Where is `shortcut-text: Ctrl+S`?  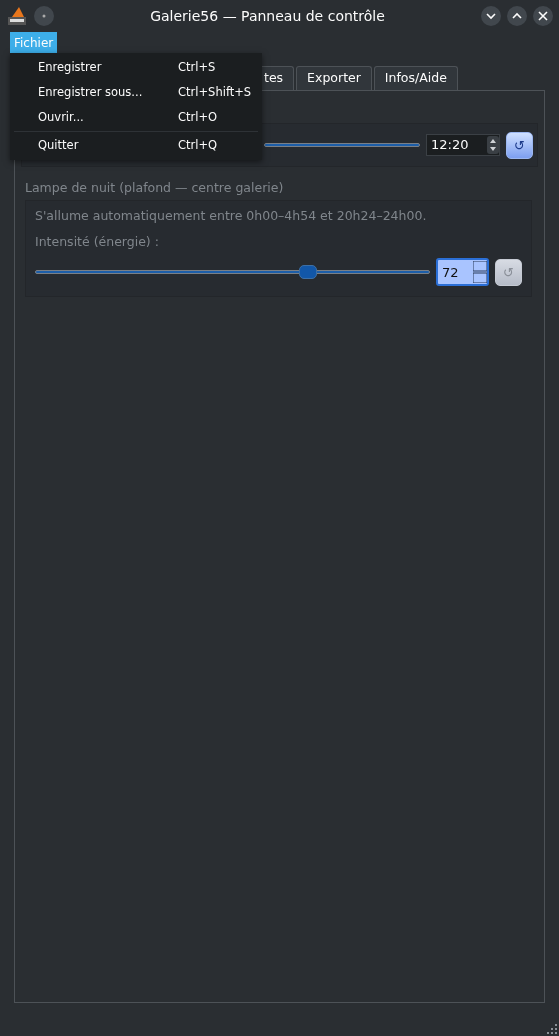
shortcut-text: Ctrl+S is located at coordinates (197, 67).